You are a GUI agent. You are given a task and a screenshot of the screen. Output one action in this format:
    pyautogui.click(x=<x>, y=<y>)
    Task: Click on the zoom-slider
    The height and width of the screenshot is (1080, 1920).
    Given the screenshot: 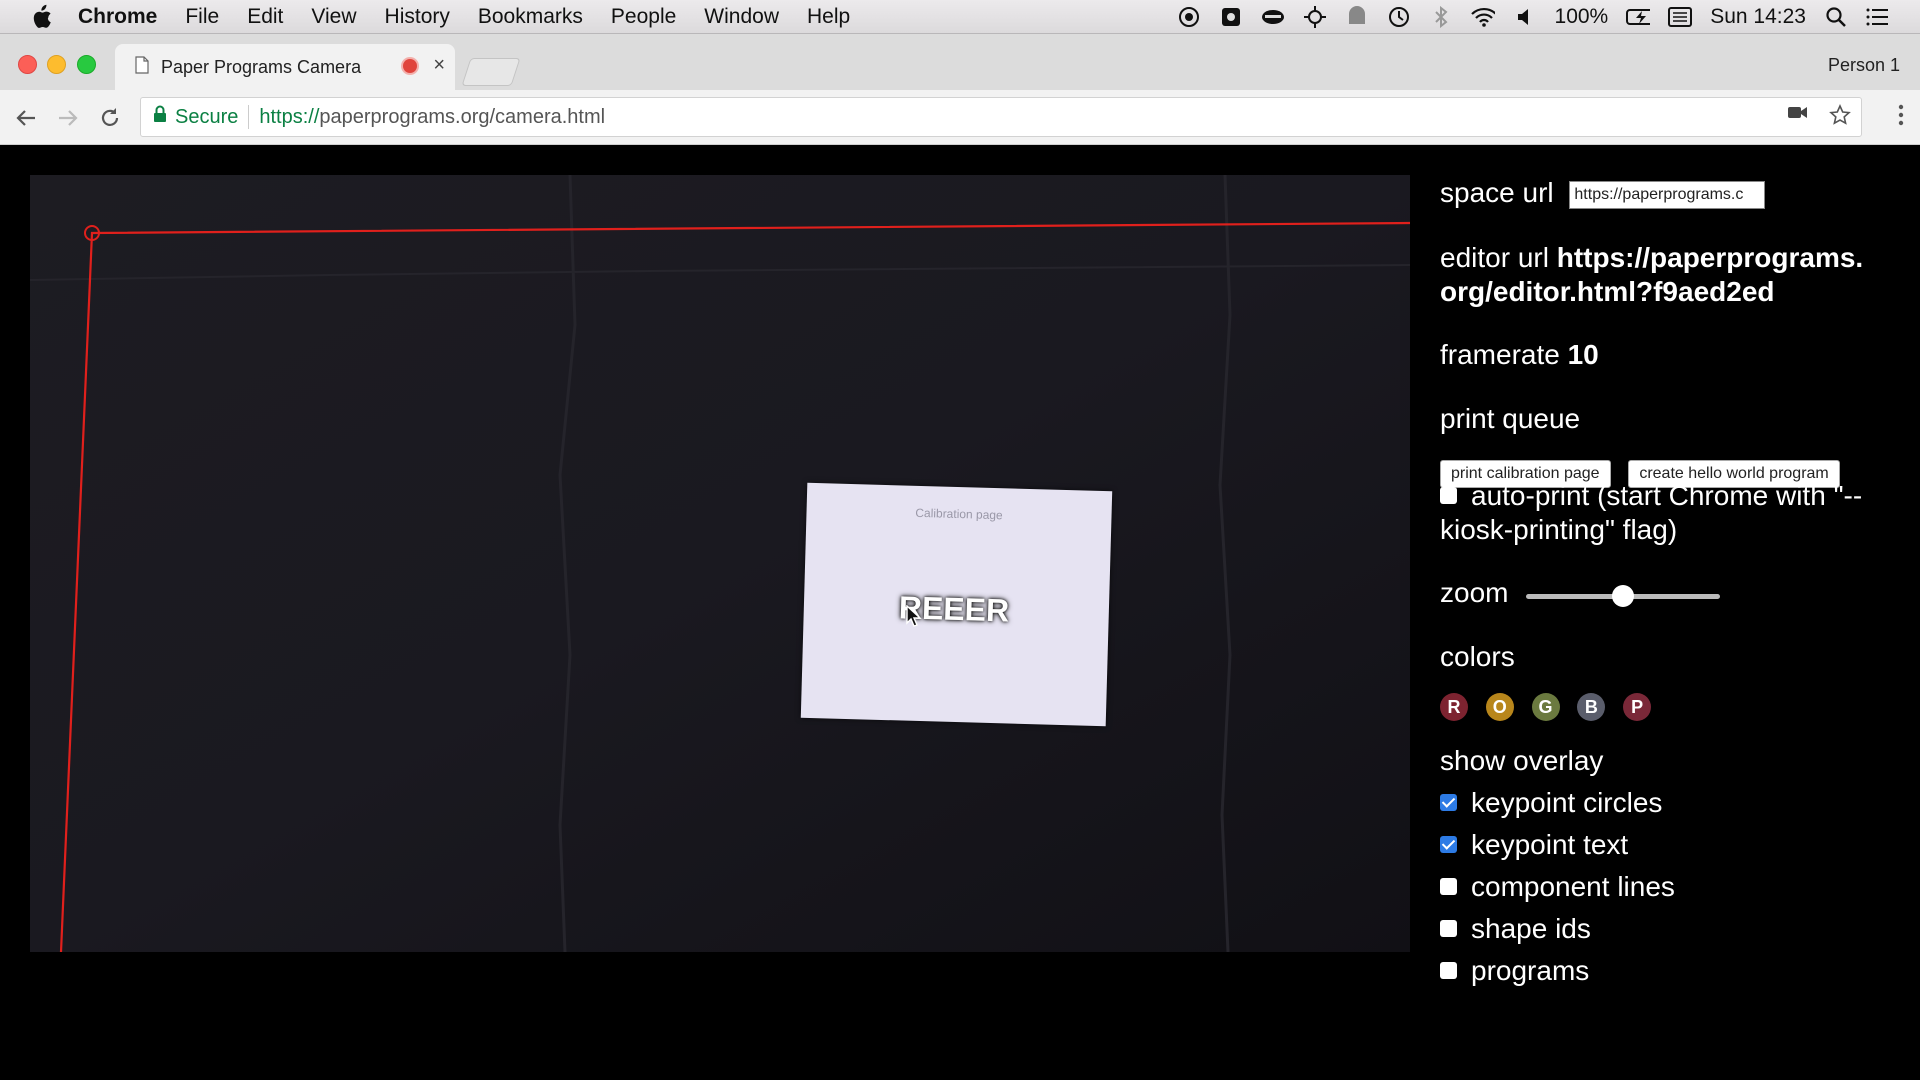 What is the action you would take?
    pyautogui.click(x=1623, y=596)
    